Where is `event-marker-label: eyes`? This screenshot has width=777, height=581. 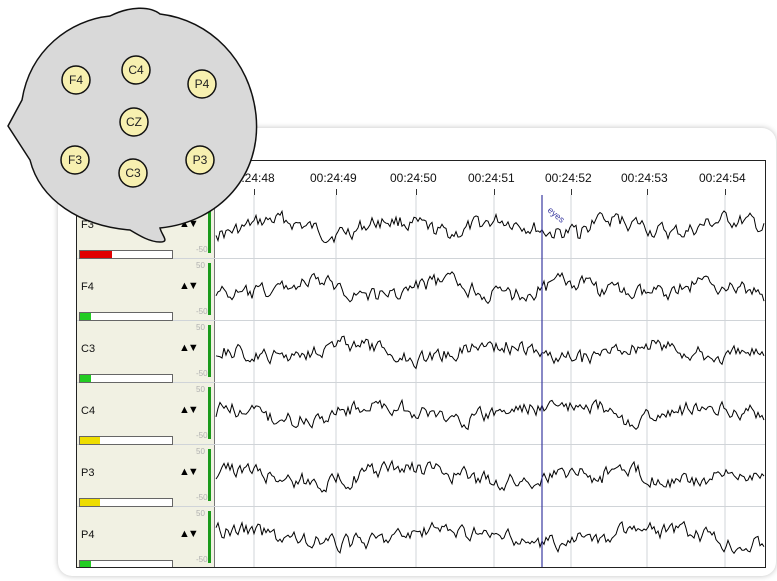
event-marker-label: eyes is located at coordinates (556, 215).